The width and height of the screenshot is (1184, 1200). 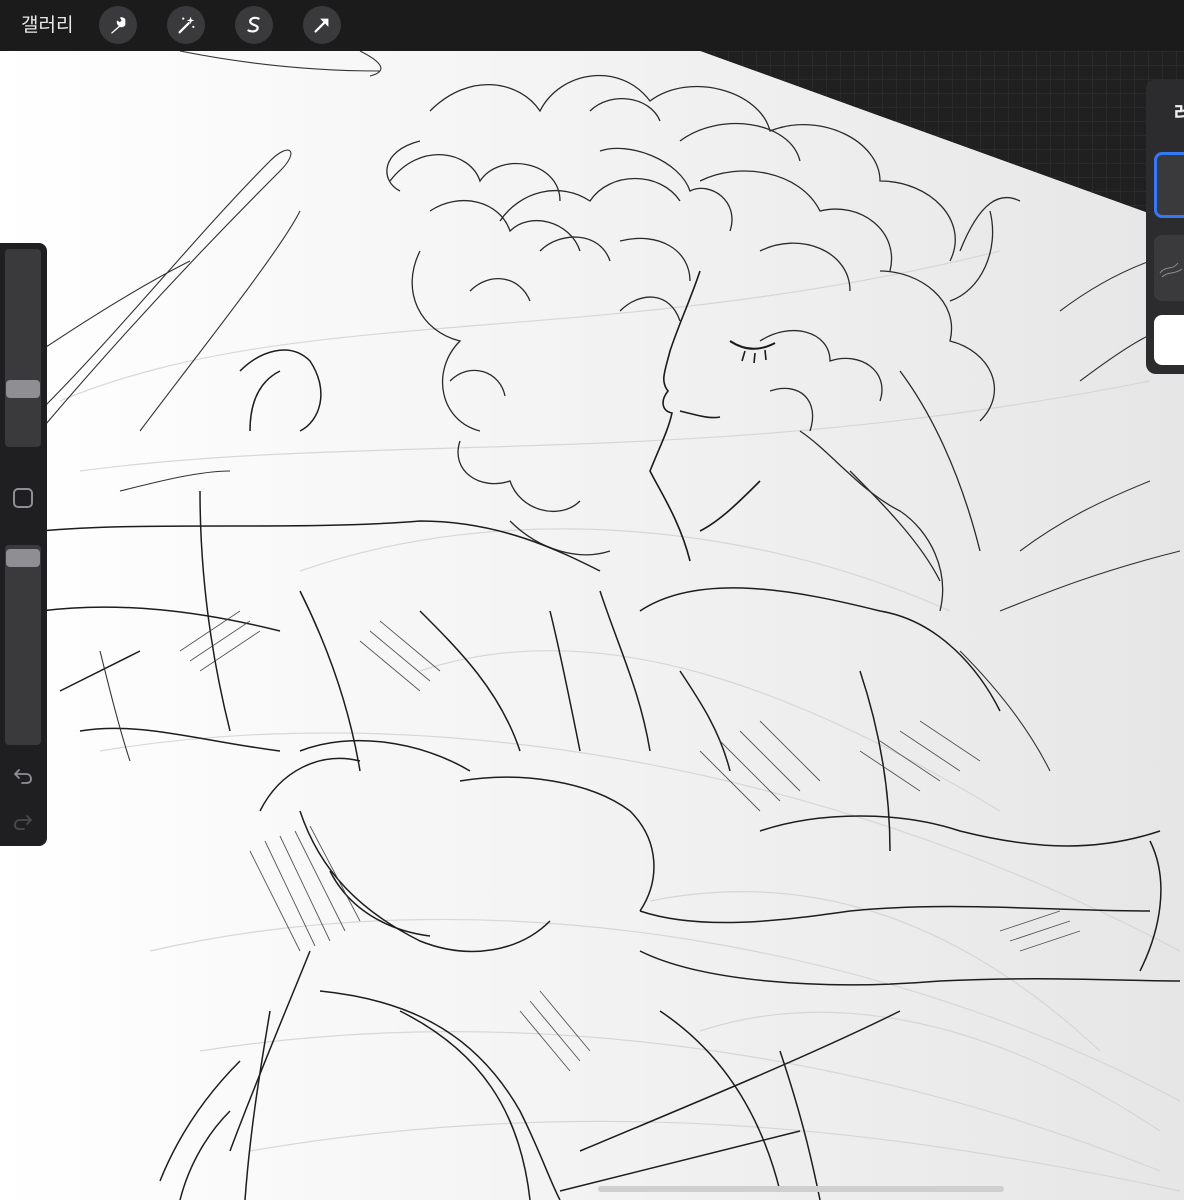 I want to click on actions-button, so click(x=118, y=25).